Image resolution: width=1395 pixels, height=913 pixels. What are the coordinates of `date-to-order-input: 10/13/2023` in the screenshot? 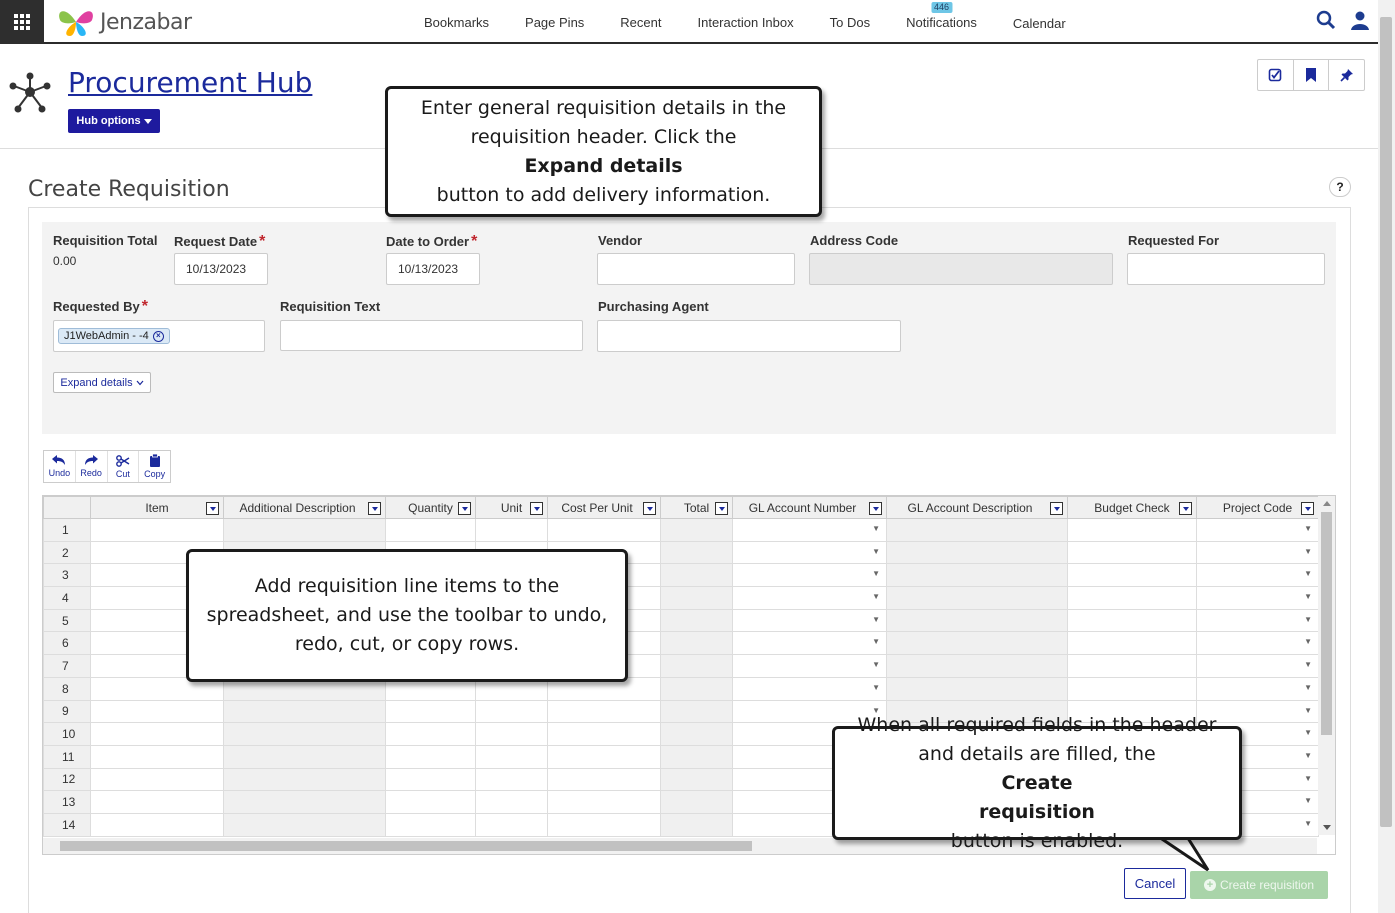 It's located at (433, 269).